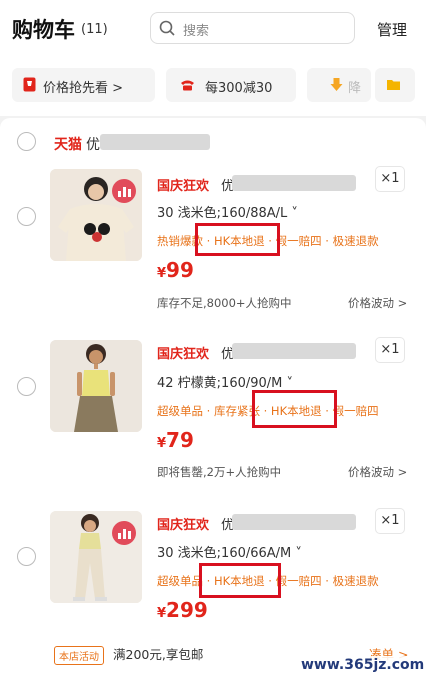  Describe the element at coordinates (239, 88) in the screenshot. I see `filter-label: 每300减30` at that location.